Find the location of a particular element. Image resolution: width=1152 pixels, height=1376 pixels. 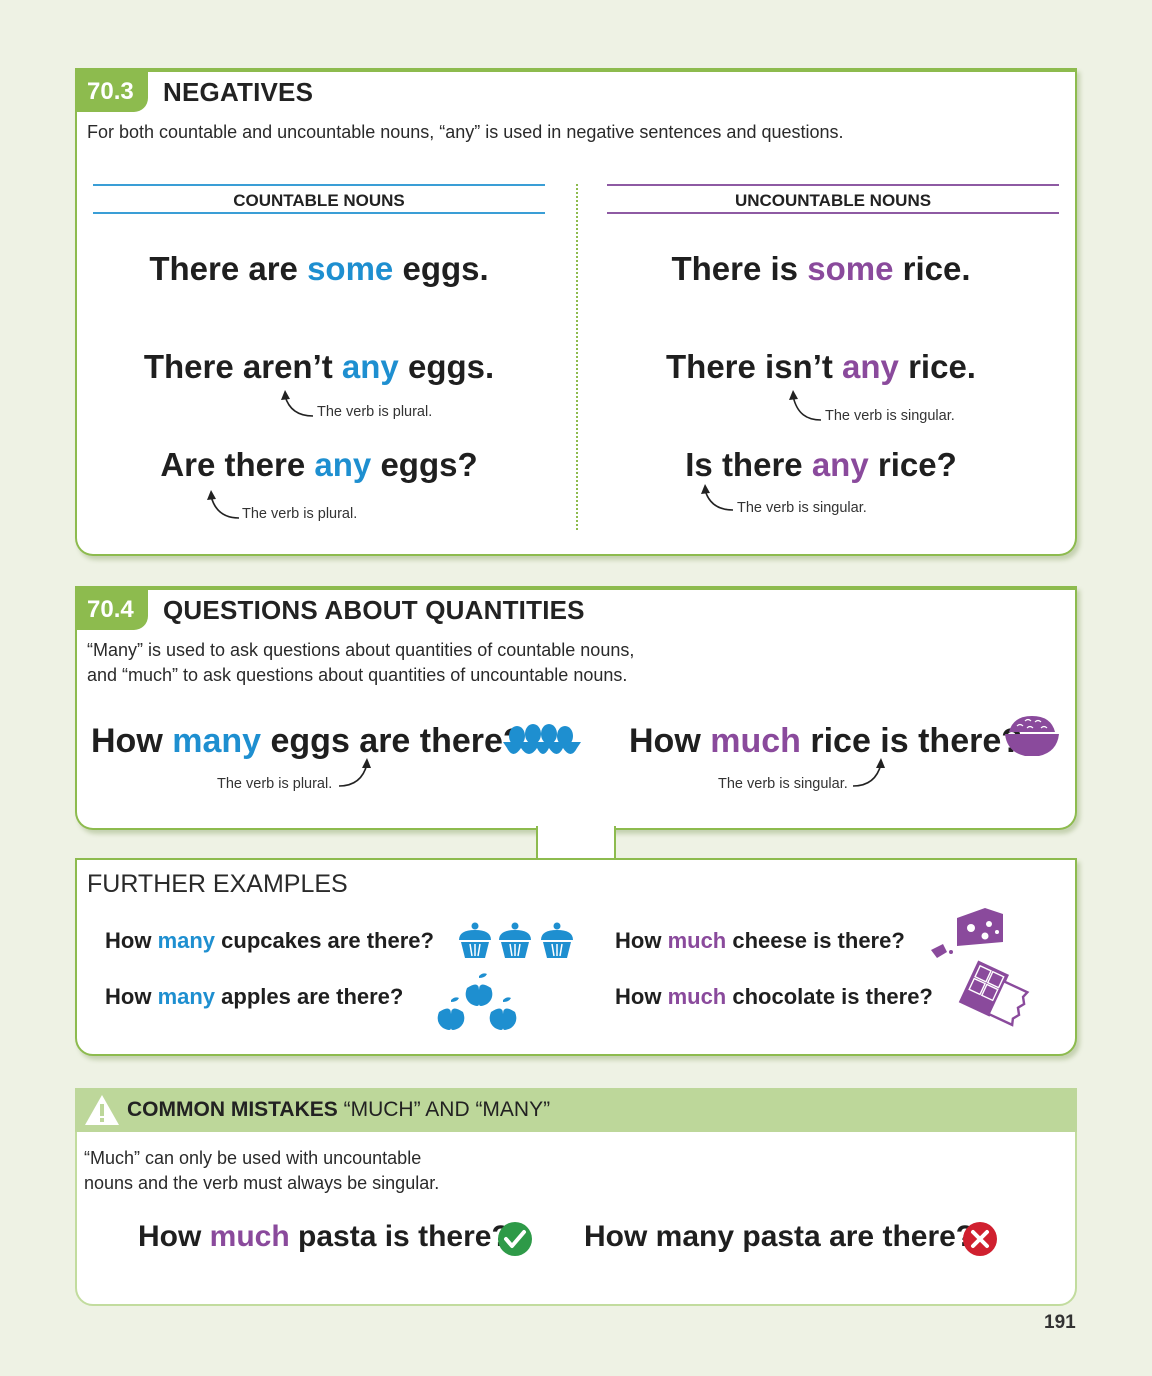

section-number: 70.4 is located at coordinates (112, 610).